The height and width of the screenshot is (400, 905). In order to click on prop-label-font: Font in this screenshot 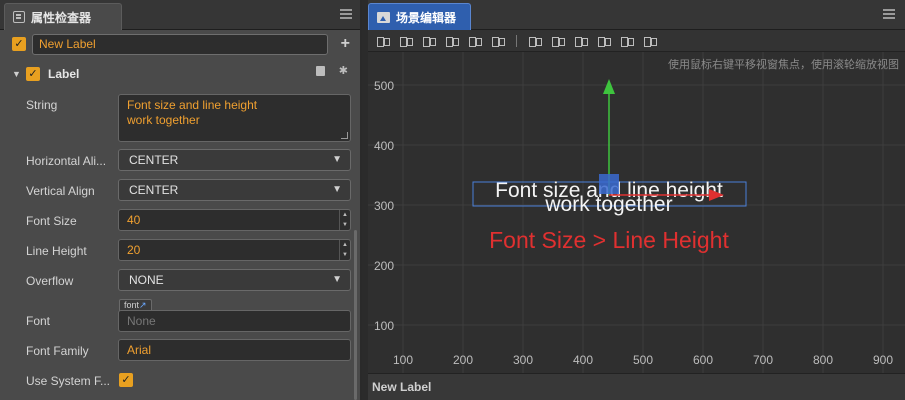, I will do `click(38, 321)`.